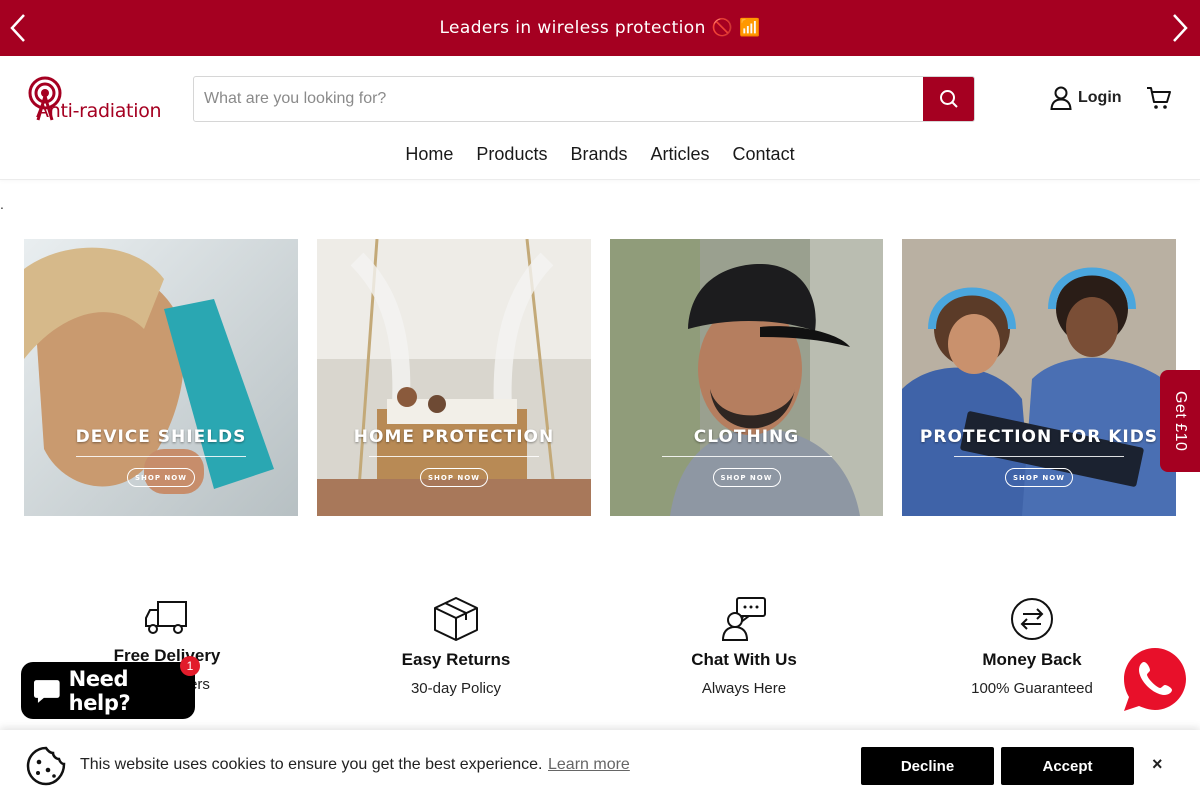 This screenshot has width=1200, height=800. I want to click on search-icon, so click(948, 99).